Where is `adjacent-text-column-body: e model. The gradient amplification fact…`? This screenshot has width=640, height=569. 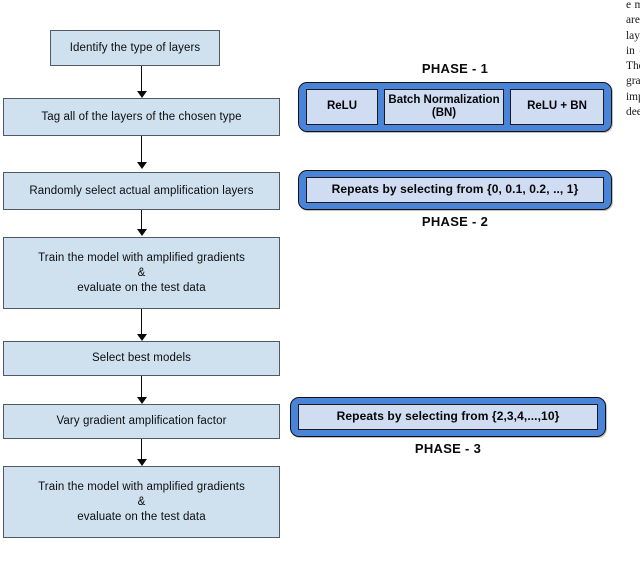 adjacent-text-column-body: e model. The gradient amplification fact… is located at coordinates (633, 59).